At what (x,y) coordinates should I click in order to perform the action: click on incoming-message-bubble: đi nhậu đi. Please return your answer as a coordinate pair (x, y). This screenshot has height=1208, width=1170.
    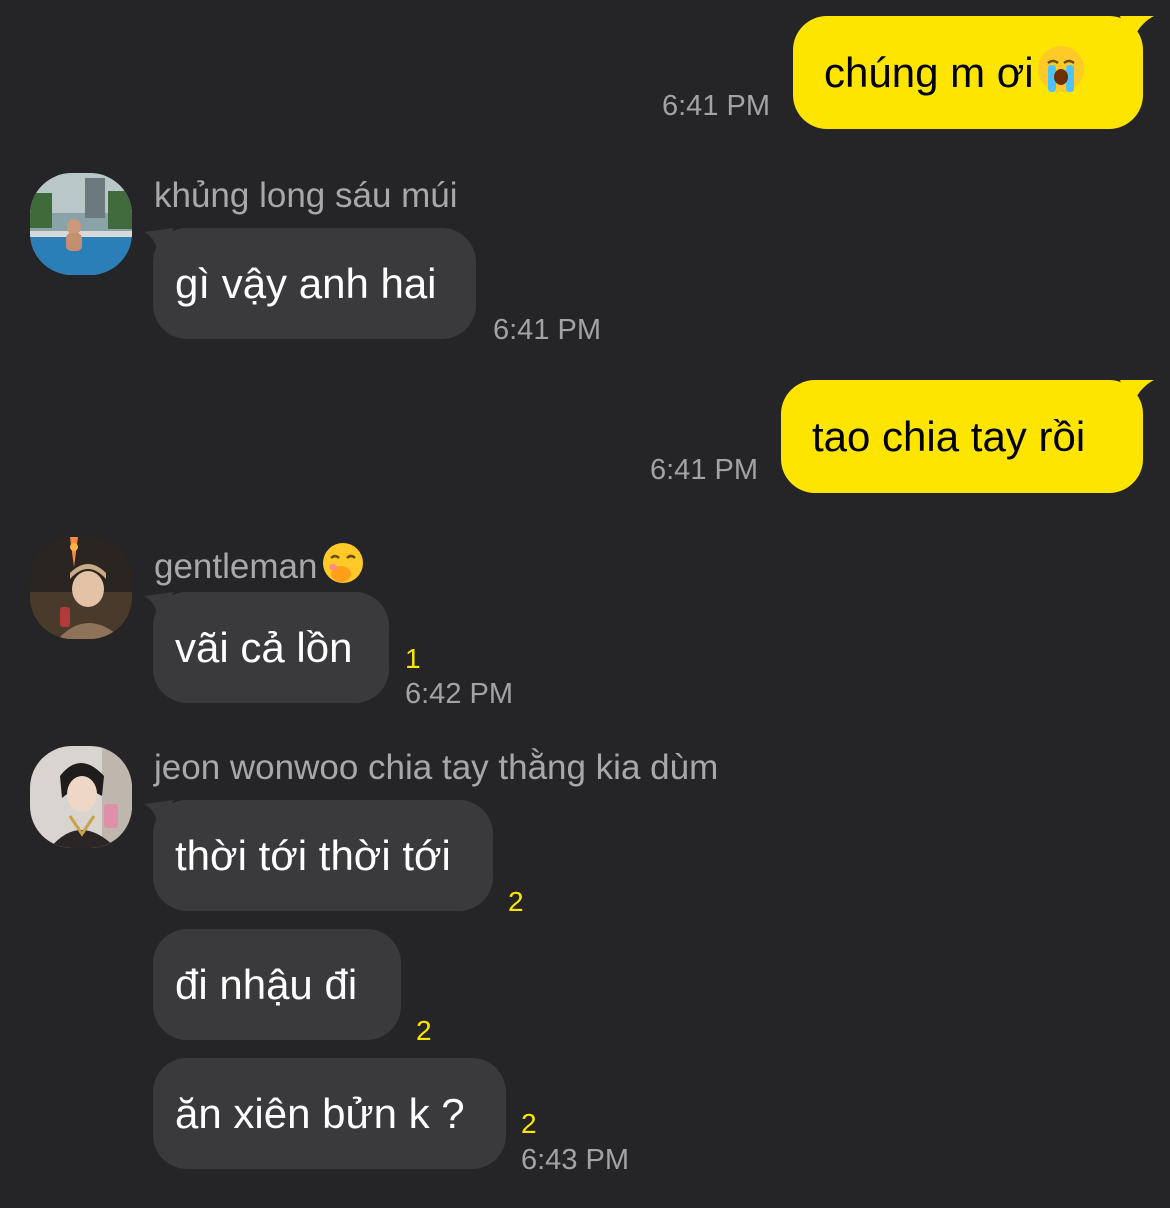
    Looking at the image, I should click on (277, 984).